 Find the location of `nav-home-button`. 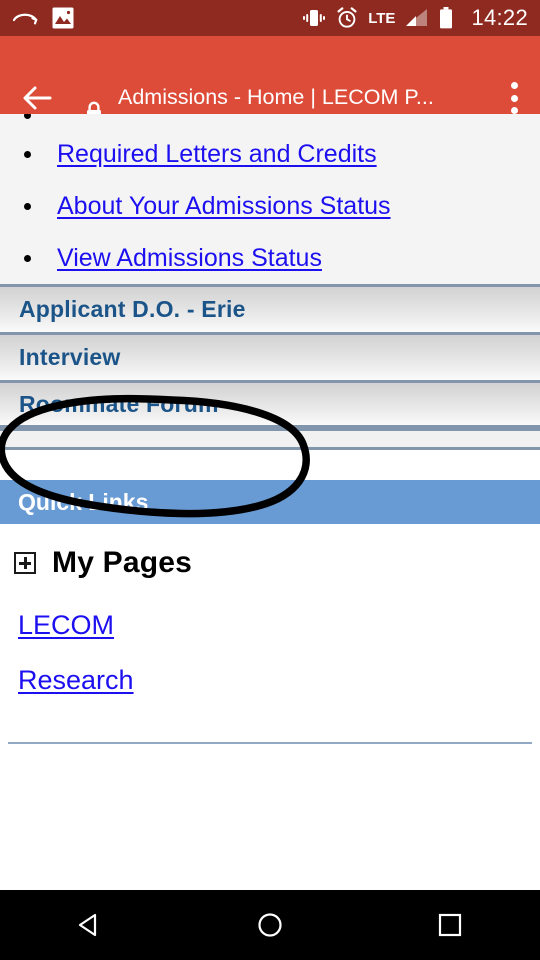

nav-home-button is located at coordinates (270, 925).